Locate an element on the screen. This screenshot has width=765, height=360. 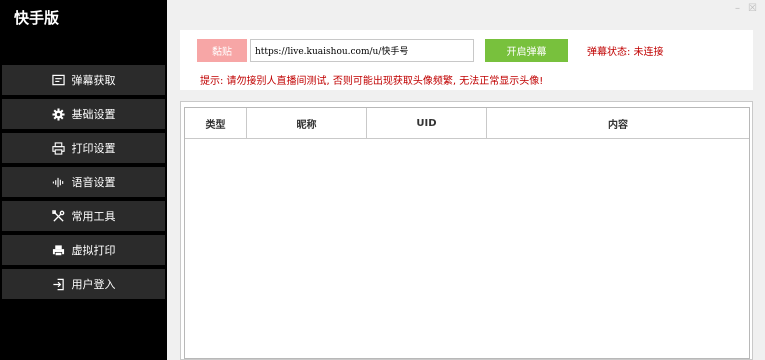
sidebar-item-virtual-print: 虚拟打印 is located at coordinates (83, 250).